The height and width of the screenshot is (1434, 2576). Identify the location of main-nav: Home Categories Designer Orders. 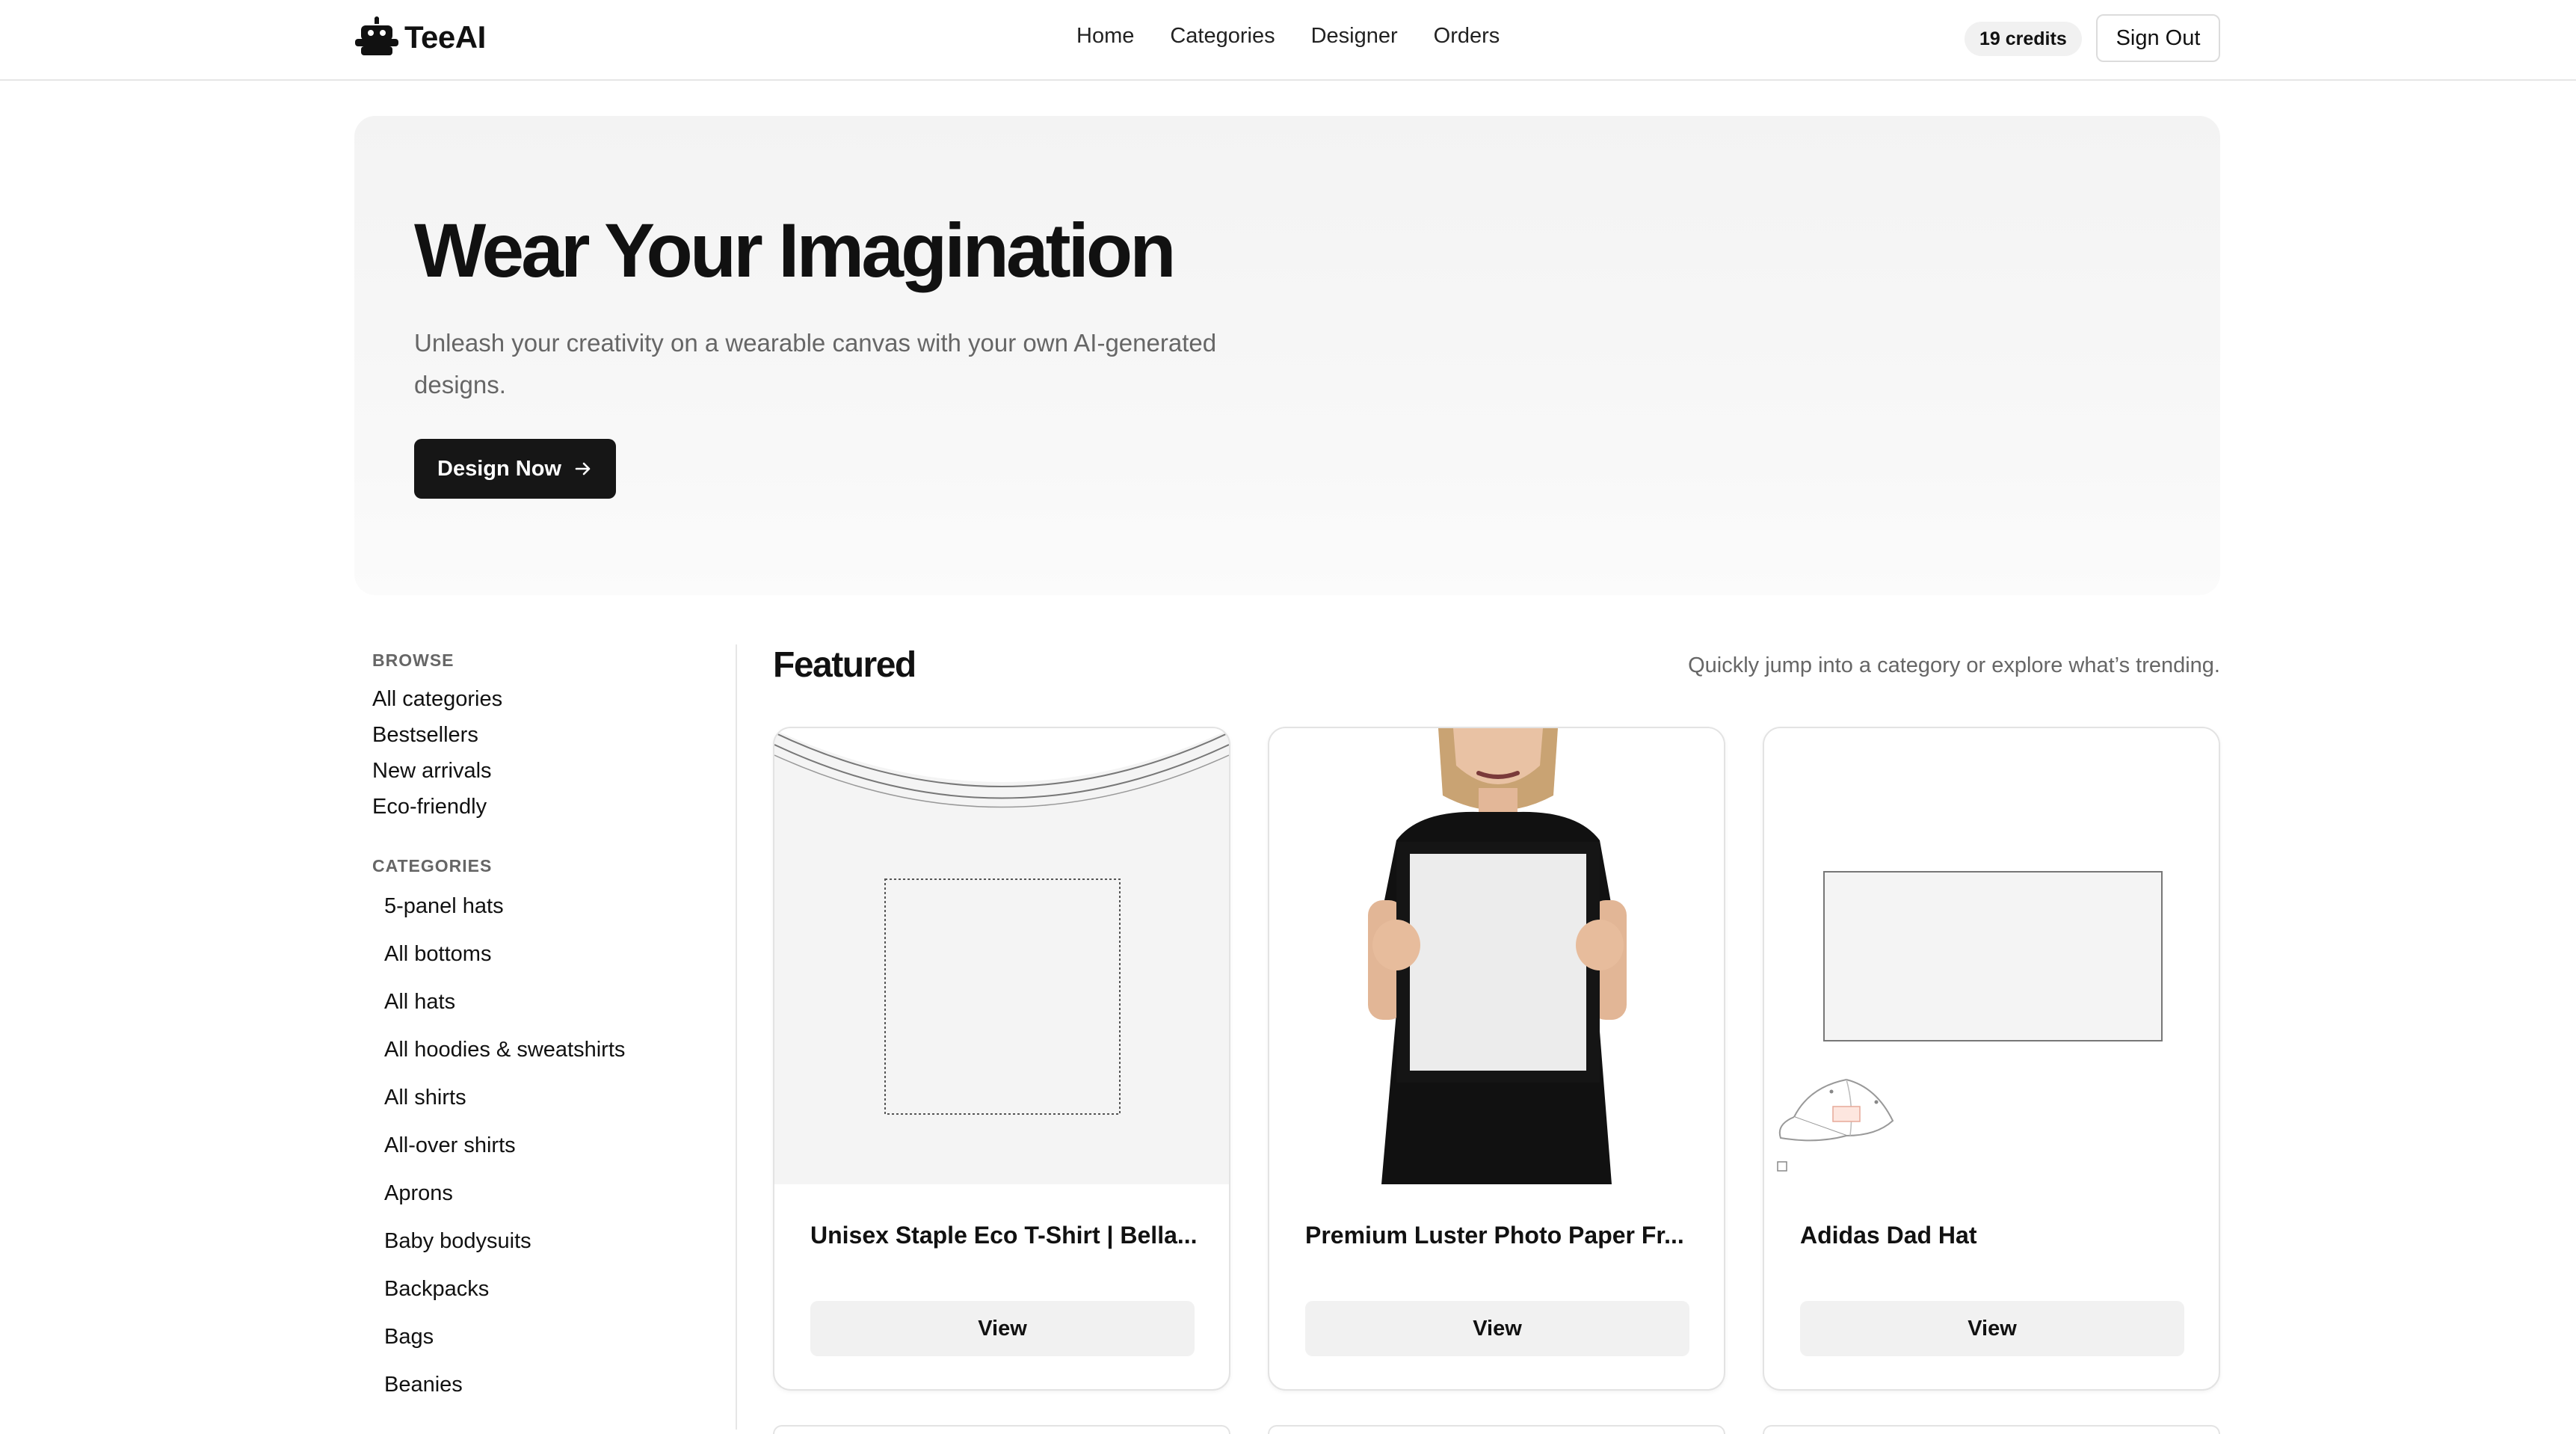
(1288, 36).